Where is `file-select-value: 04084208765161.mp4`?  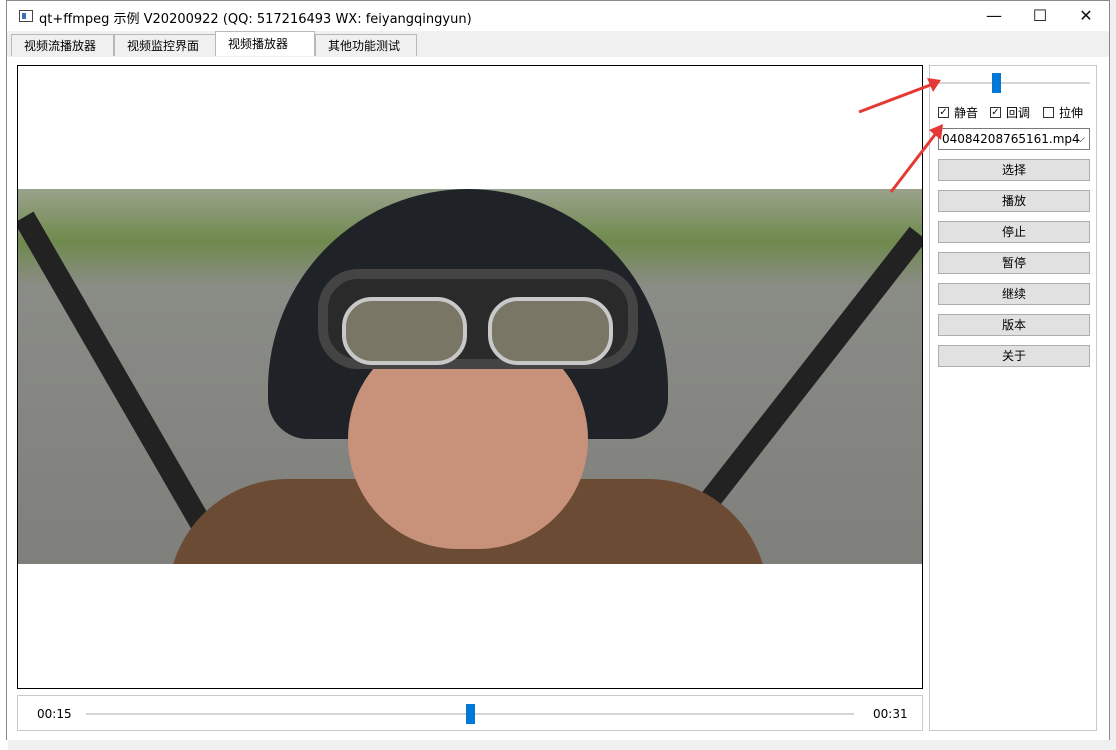 file-select-value: 04084208765161.mp4 is located at coordinates (1011, 139).